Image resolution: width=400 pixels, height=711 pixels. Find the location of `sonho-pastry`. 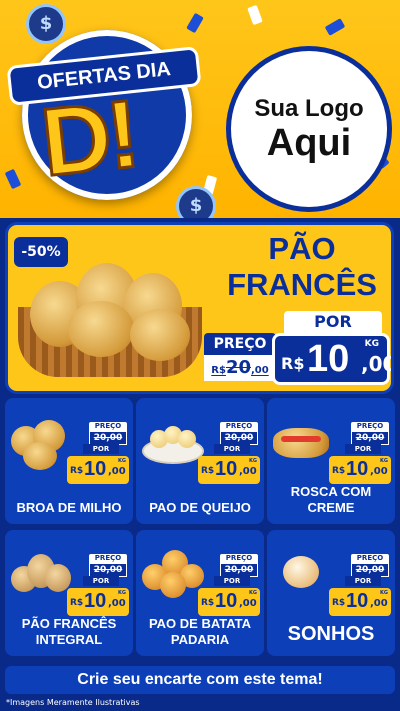

sonho-pastry is located at coordinates (301, 572).